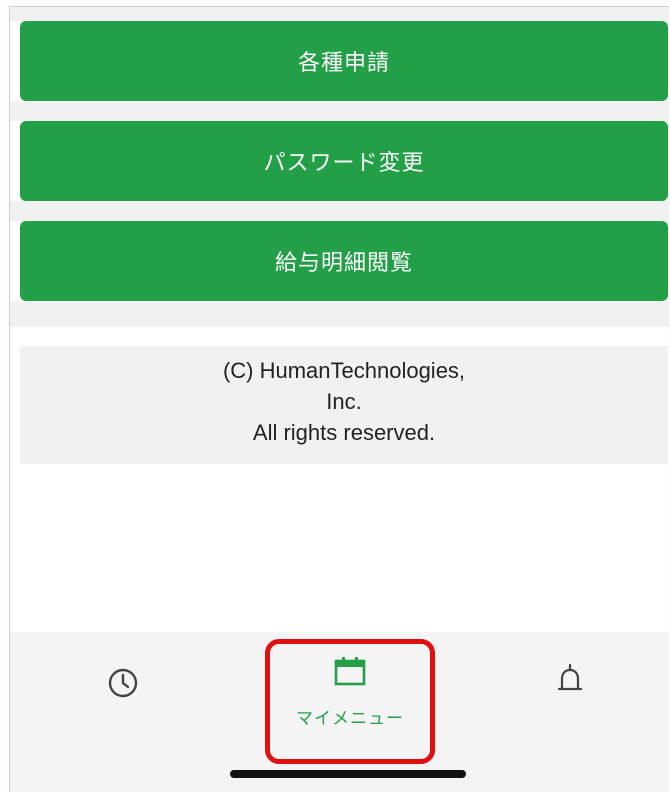  I want to click on payslip-view-button: 給与明細閲覧, so click(344, 261).